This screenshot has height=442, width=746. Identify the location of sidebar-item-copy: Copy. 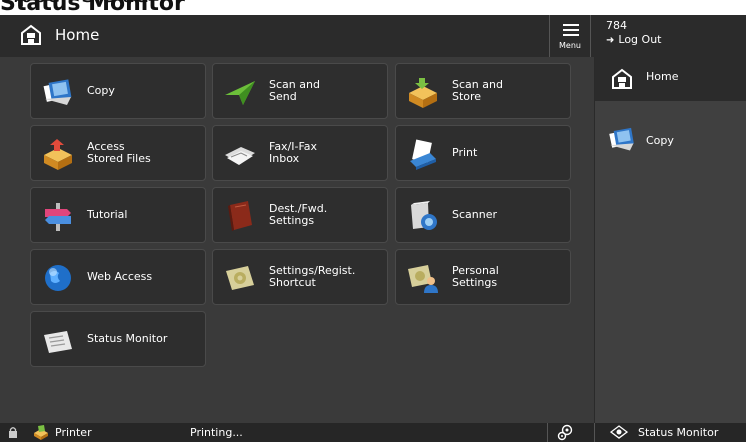
(670, 141).